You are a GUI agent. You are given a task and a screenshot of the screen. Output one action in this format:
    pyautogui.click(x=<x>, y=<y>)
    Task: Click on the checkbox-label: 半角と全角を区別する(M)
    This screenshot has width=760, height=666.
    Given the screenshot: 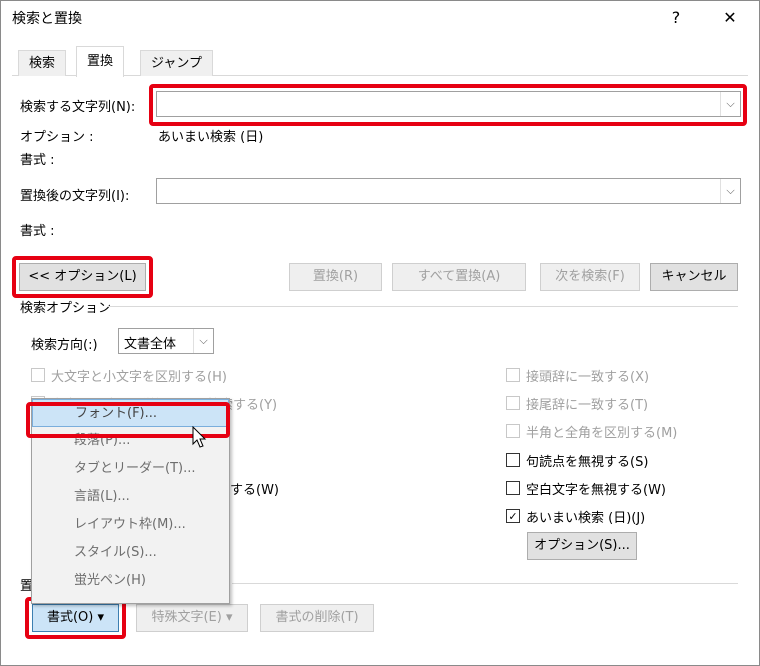 What is the action you would take?
    pyautogui.click(x=602, y=433)
    